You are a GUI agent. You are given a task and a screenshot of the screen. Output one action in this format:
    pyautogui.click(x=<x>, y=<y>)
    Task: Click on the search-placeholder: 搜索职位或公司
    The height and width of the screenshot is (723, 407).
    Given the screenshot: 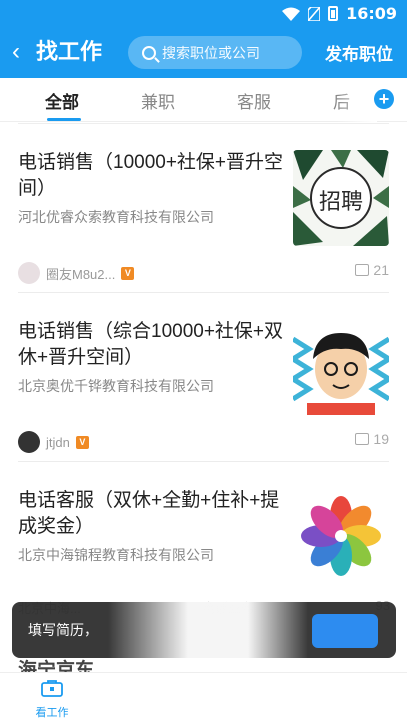 What is the action you would take?
    pyautogui.click(x=211, y=52)
    